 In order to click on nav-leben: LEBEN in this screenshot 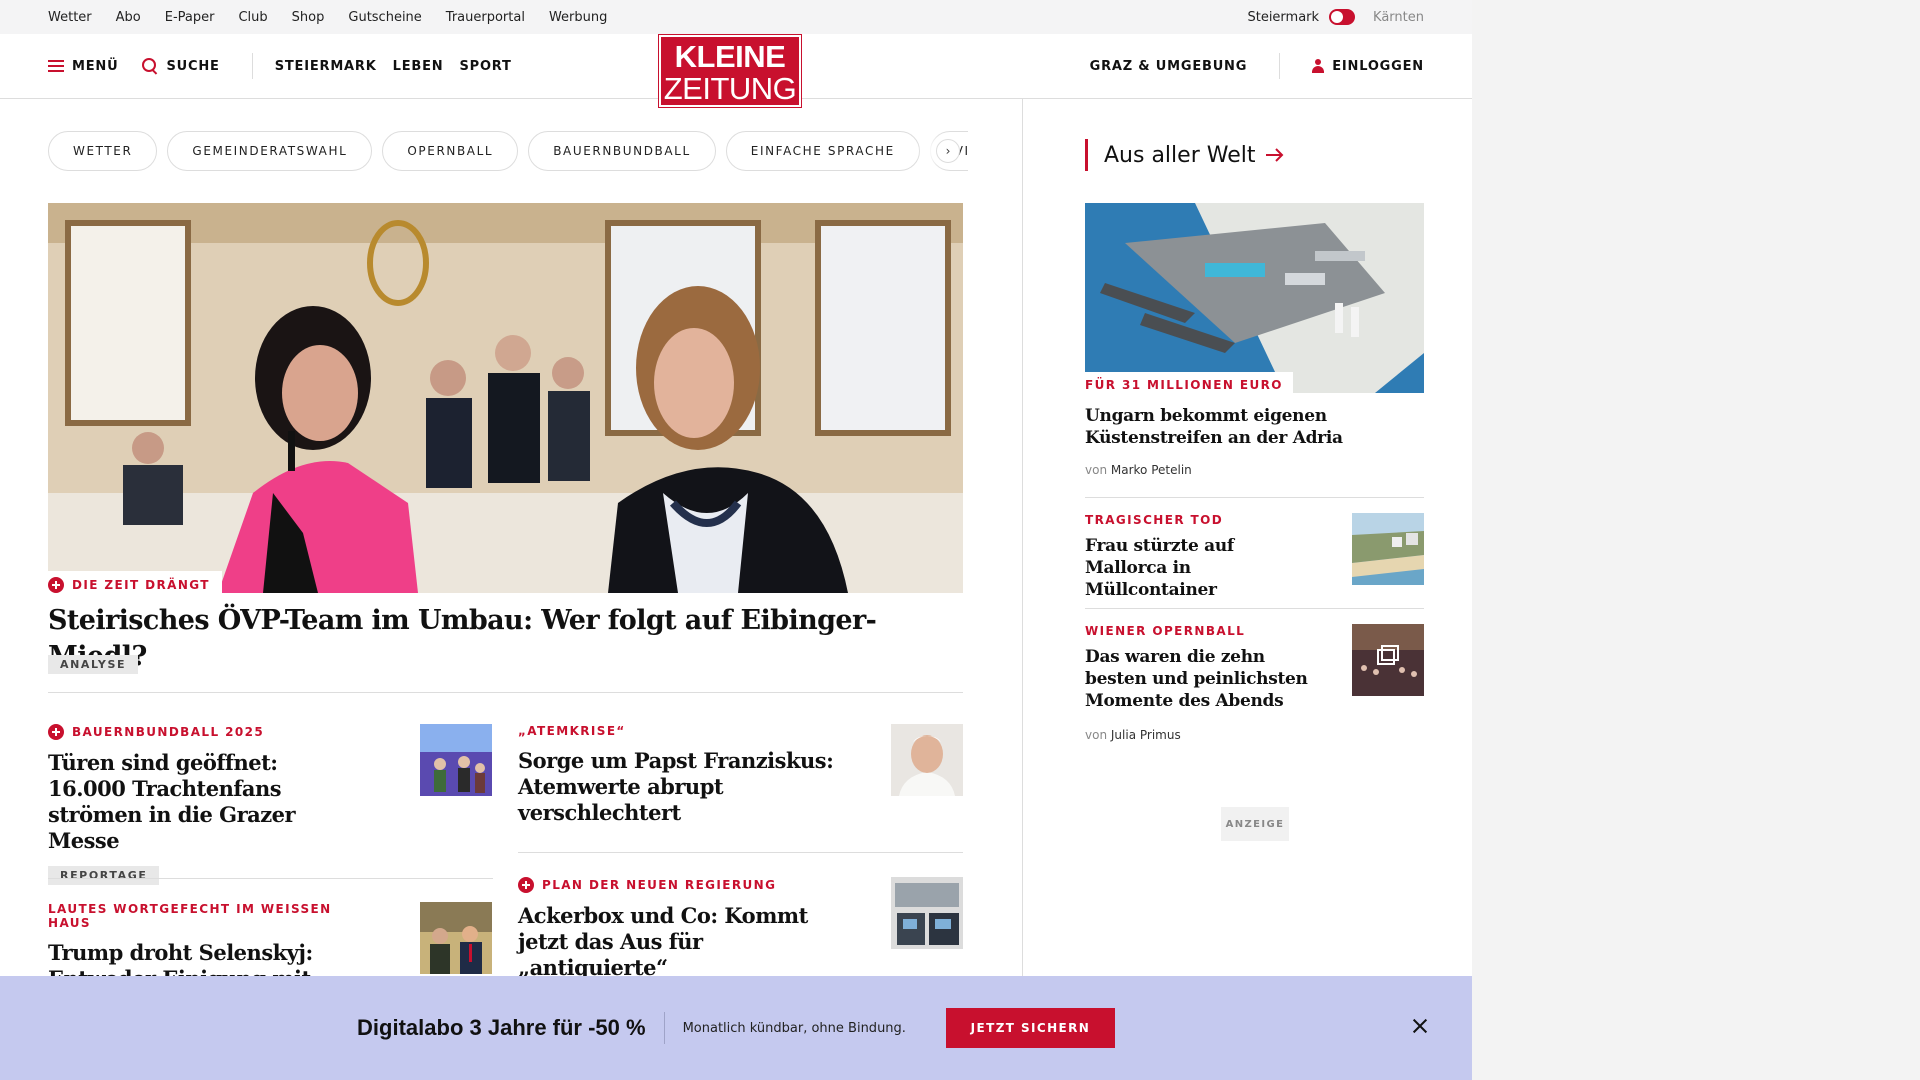, I will do `click(418, 66)`.